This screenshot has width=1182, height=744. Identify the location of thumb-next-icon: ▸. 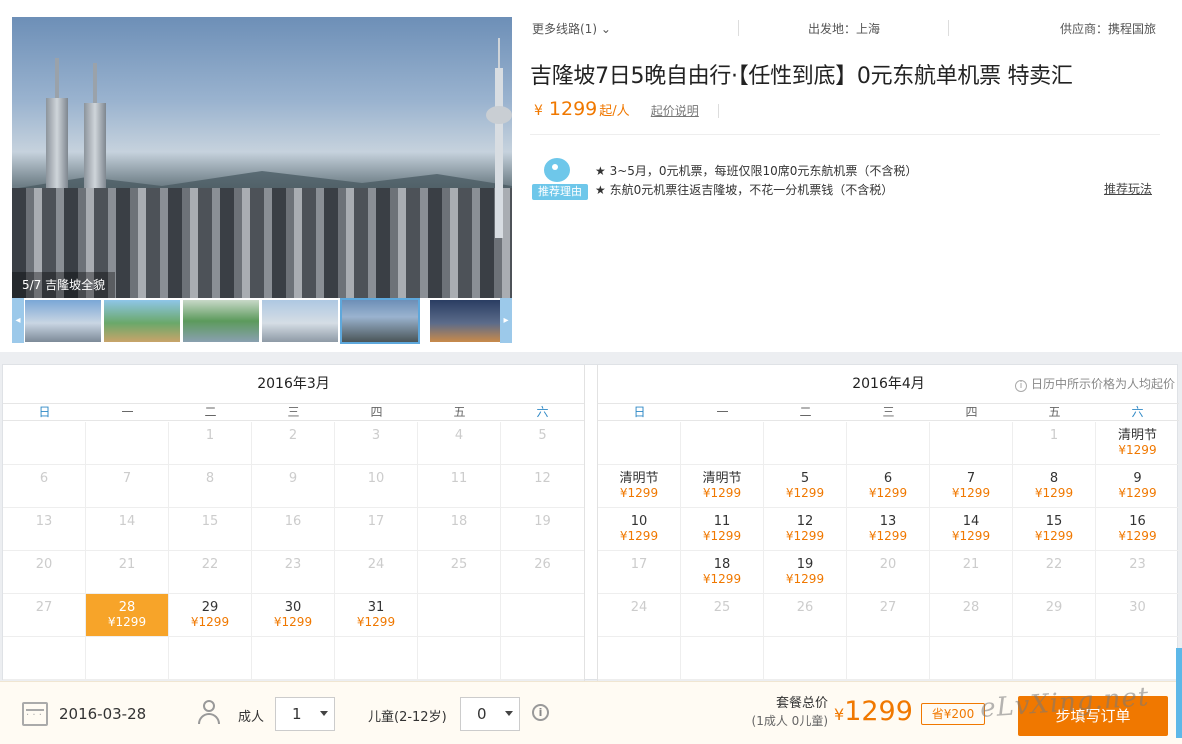
(506, 320).